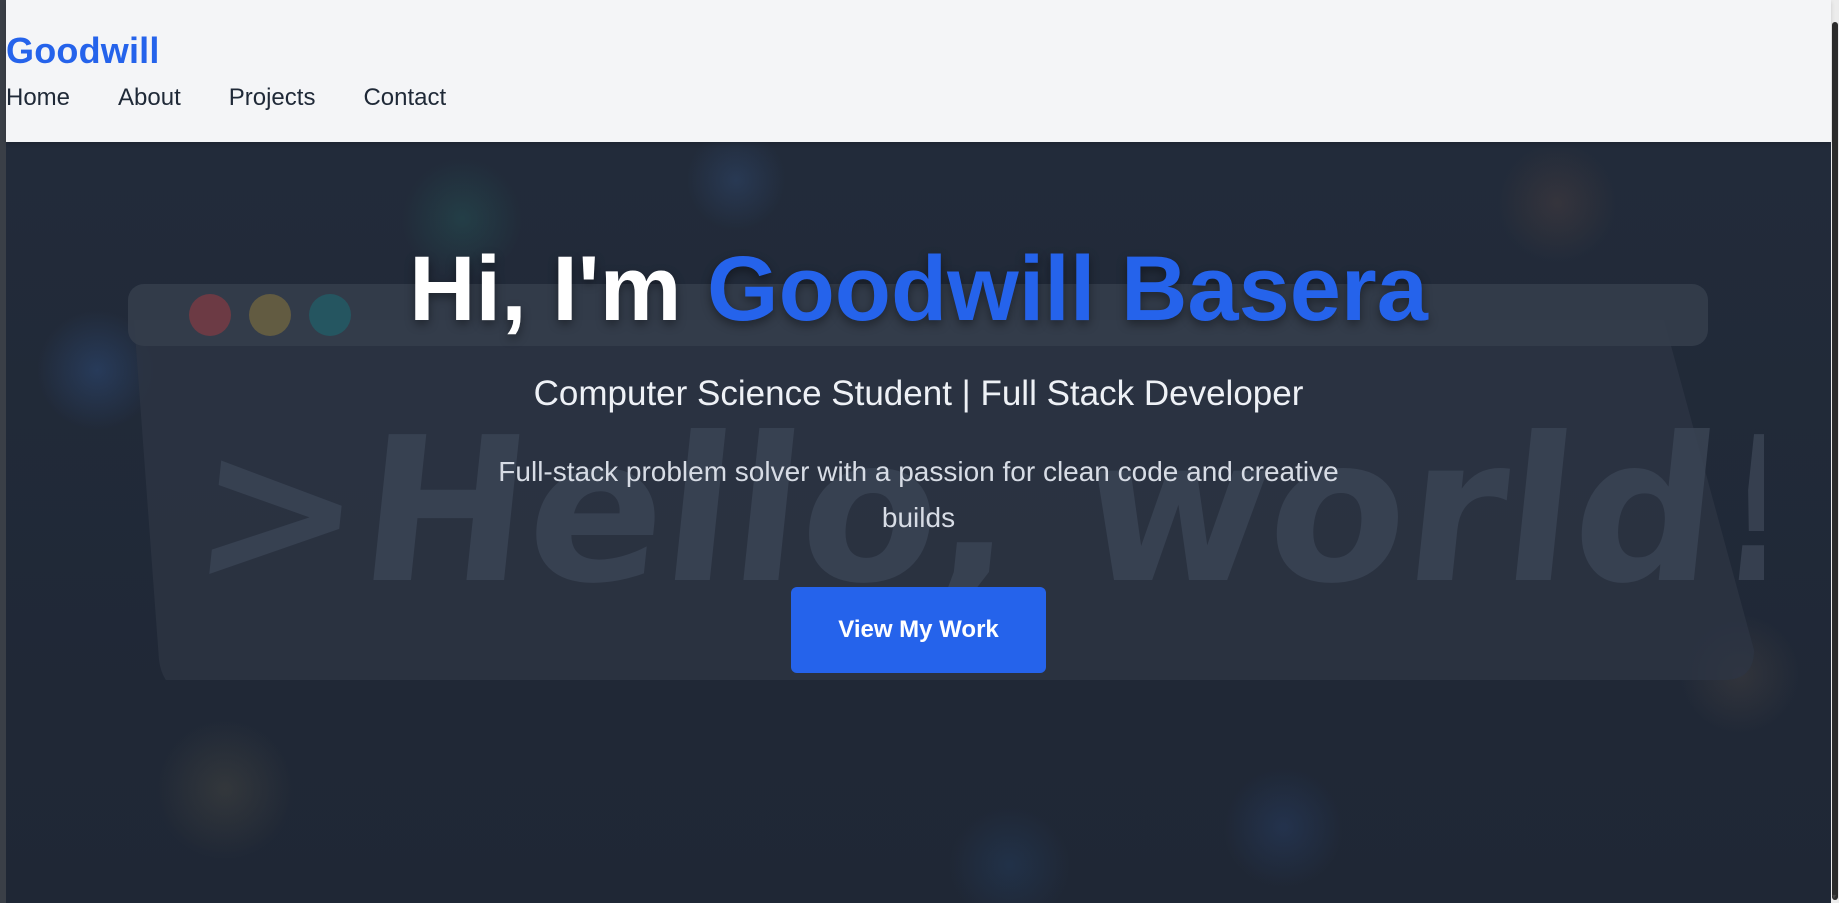 The width and height of the screenshot is (1839, 903). Describe the element at coordinates (149, 98) in the screenshot. I see `nav-link-about: About` at that location.